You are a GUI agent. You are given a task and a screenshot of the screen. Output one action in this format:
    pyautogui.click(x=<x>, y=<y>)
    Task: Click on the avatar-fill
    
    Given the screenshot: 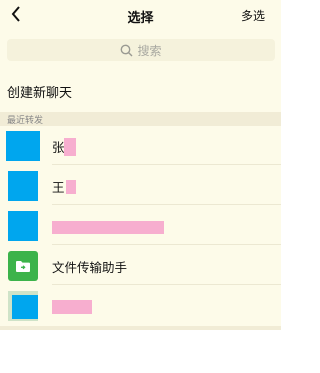 What is the action you would take?
    pyautogui.click(x=25, y=307)
    